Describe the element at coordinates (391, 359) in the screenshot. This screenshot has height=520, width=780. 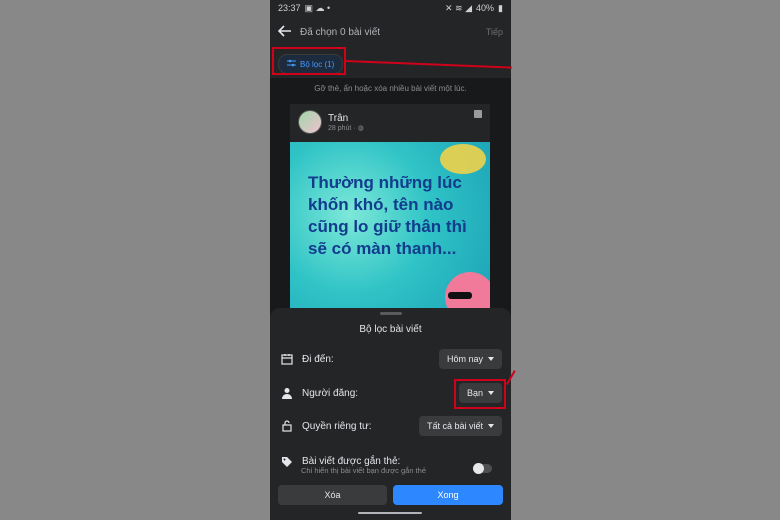
I see `filter-row-goto: Đi đến: Hôm nay` at that location.